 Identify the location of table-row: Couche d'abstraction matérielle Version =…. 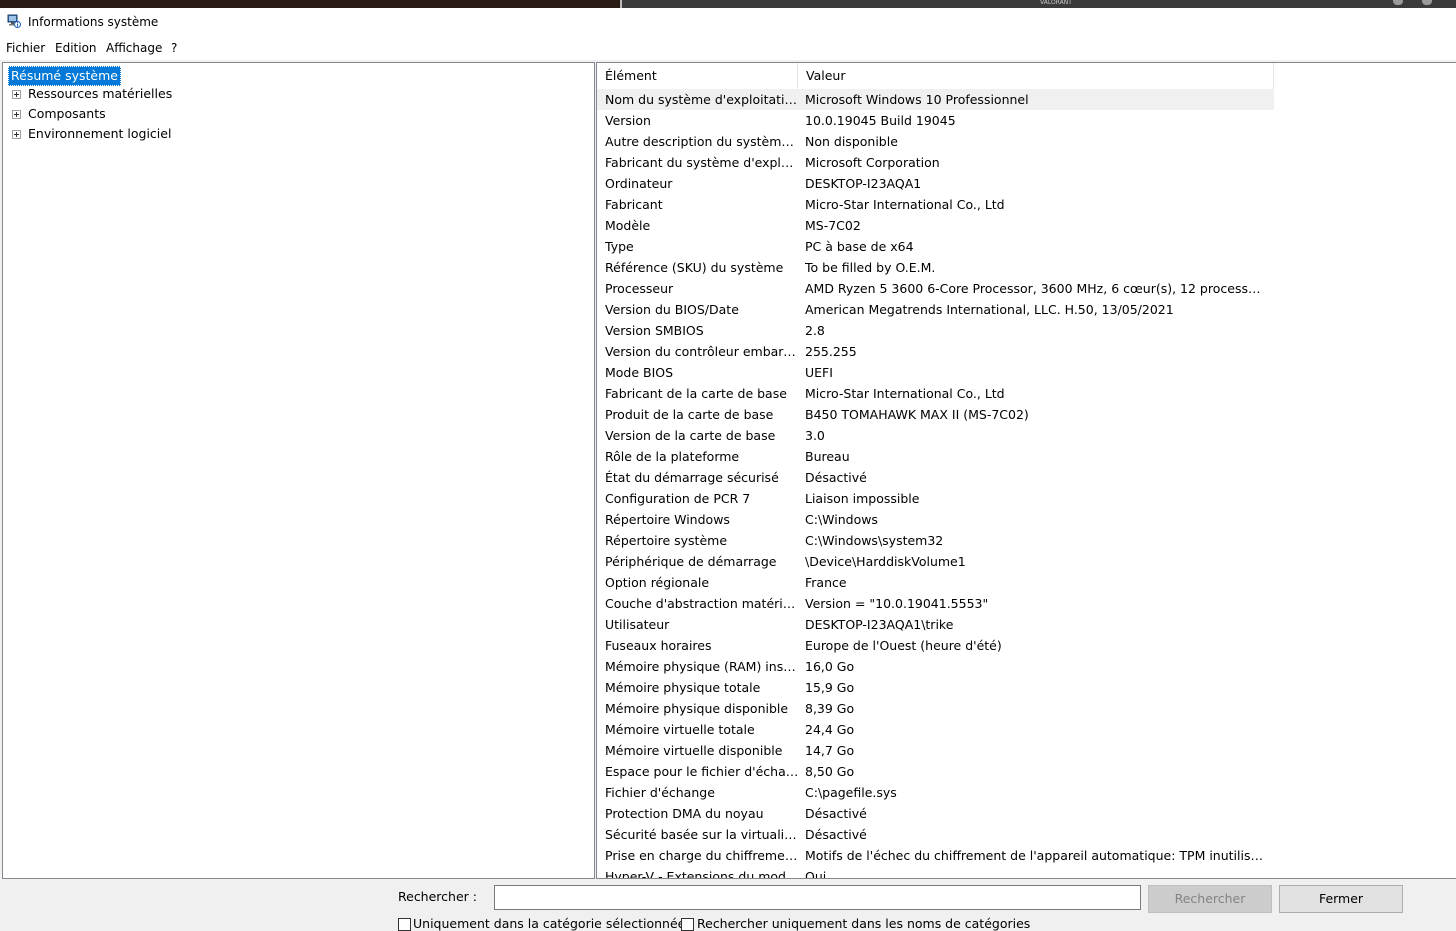
(935, 603).